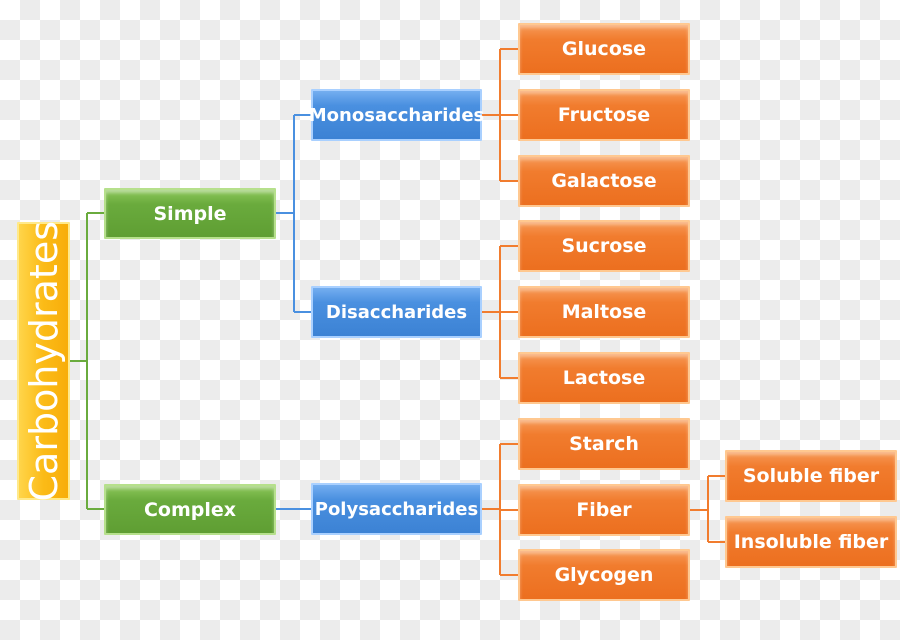  I want to click on node-polysaccharides: Polysaccharides, so click(396, 509).